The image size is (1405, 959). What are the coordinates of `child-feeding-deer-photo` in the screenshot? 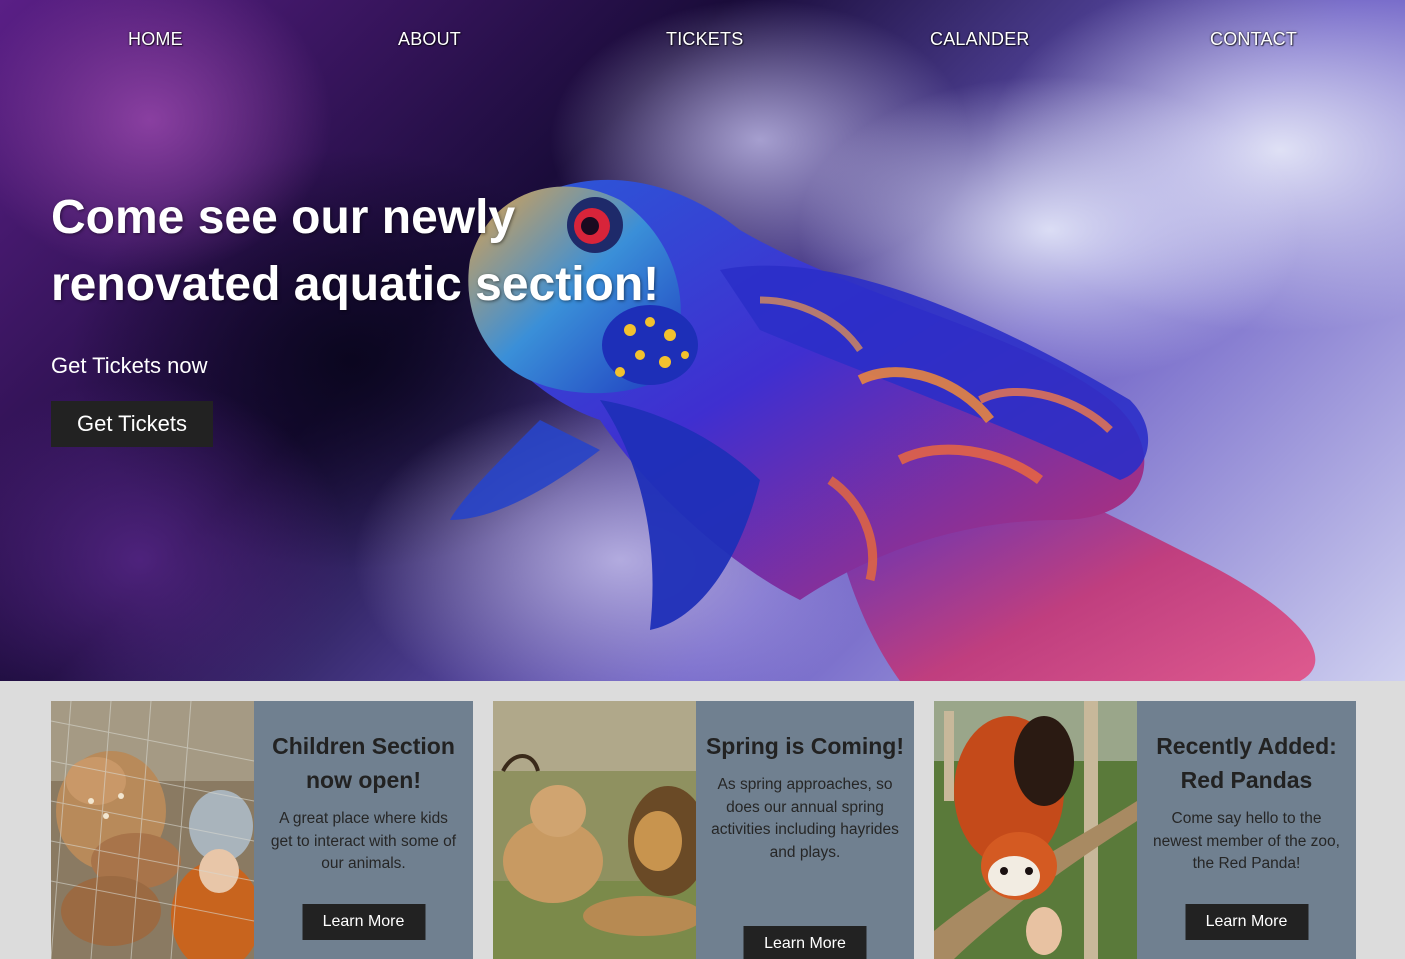 It's located at (152, 830).